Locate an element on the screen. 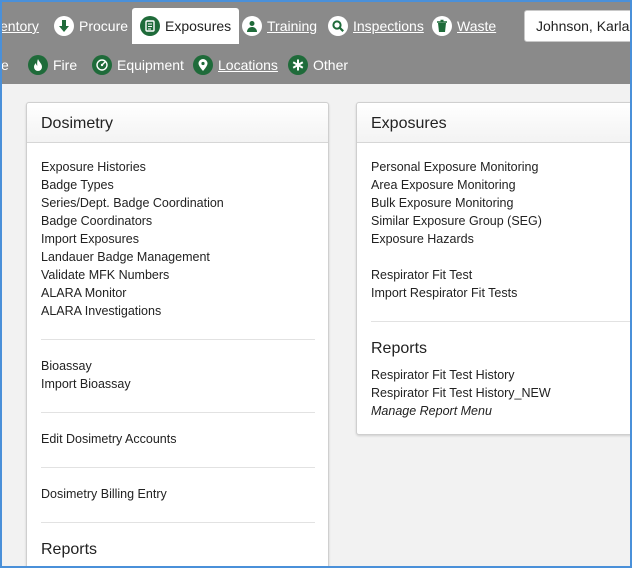 This screenshot has height=568, width=632. link-import-respirator-fit-tests: Import Respirator Fit Tests is located at coordinates (444, 293).